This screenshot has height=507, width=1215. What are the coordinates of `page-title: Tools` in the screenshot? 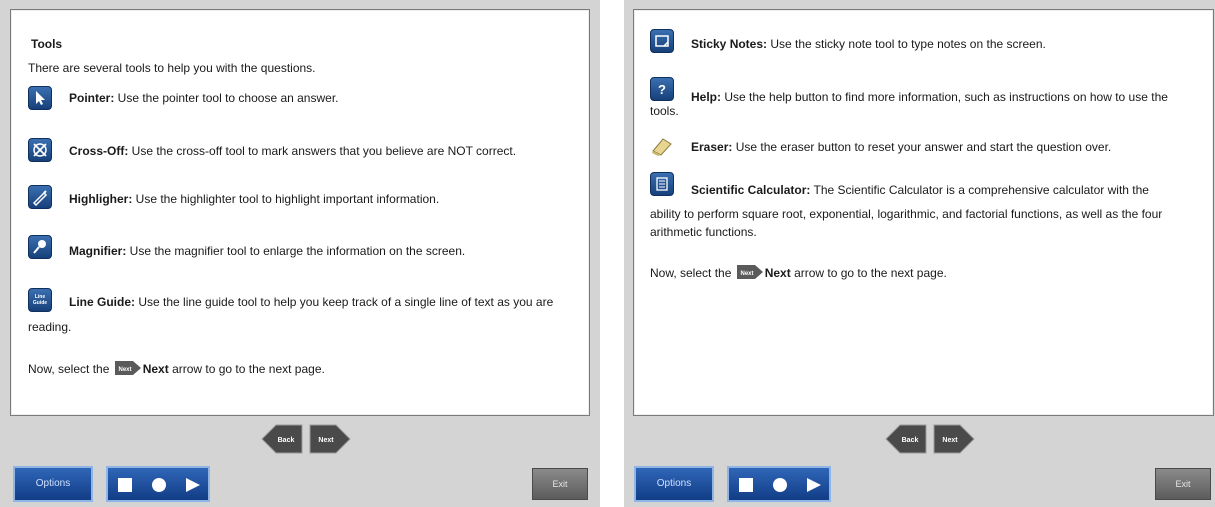 It's located at (47, 44).